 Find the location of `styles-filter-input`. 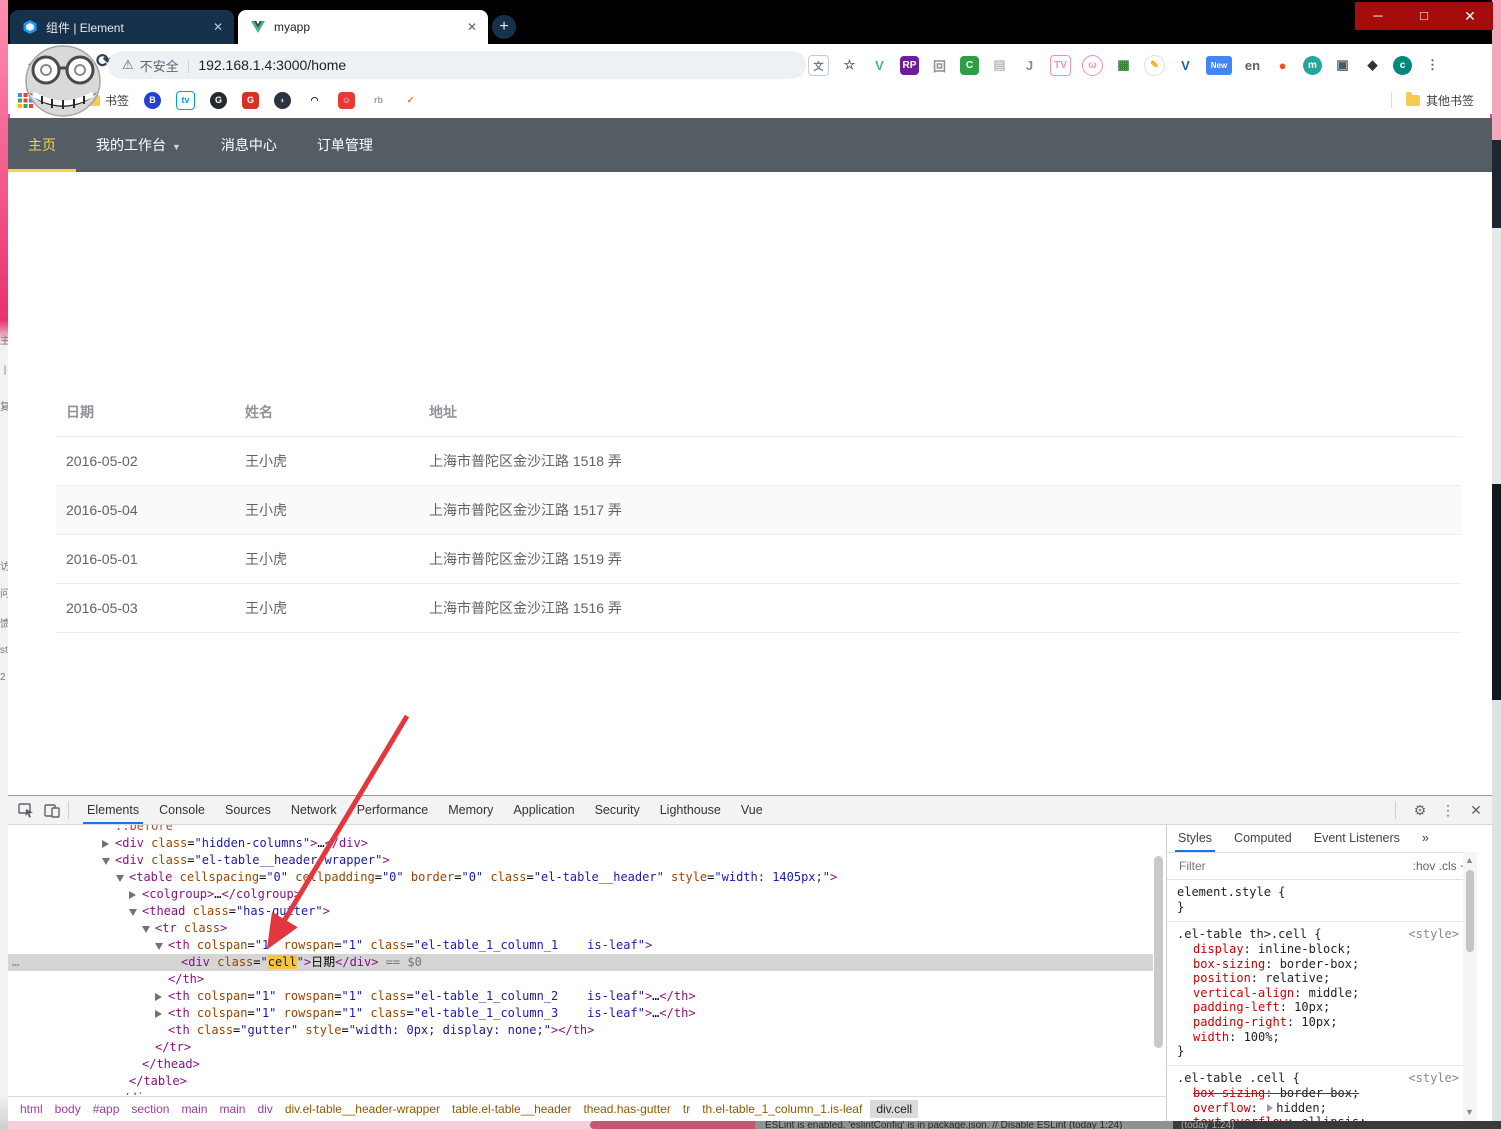

styles-filter-input is located at coordinates (1295, 866).